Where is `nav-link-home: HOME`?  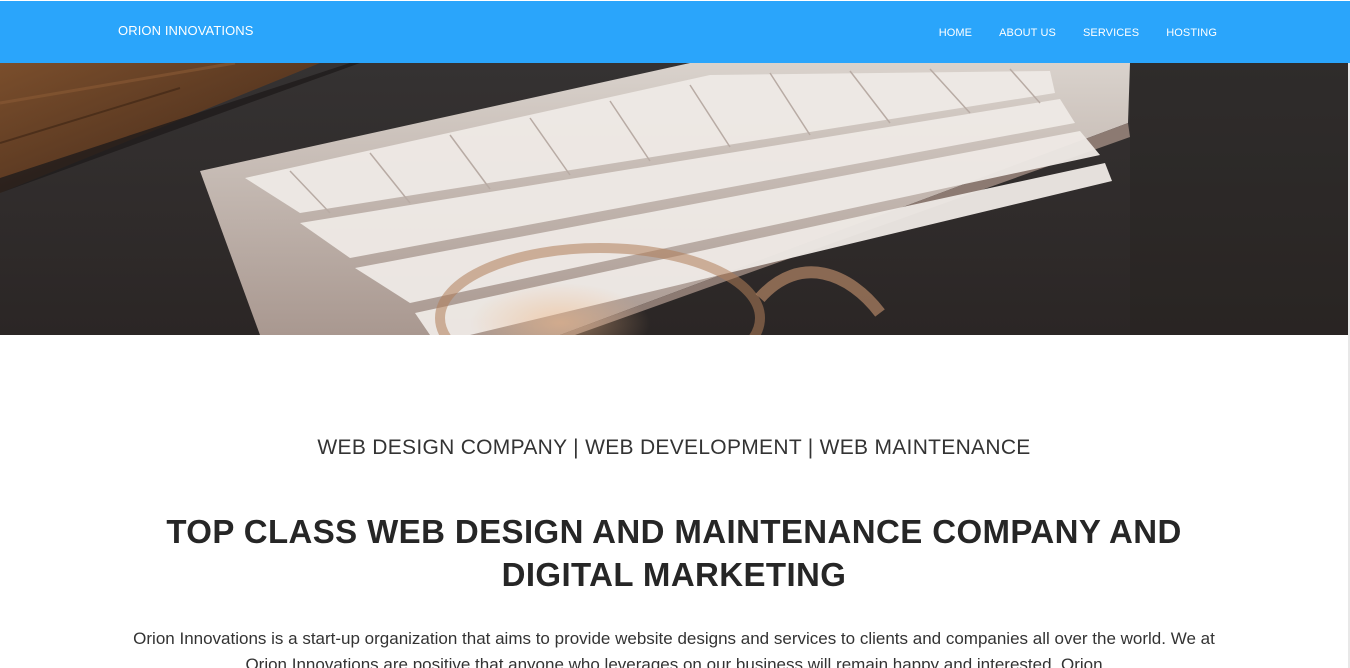 nav-link-home: HOME is located at coordinates (955, 33).